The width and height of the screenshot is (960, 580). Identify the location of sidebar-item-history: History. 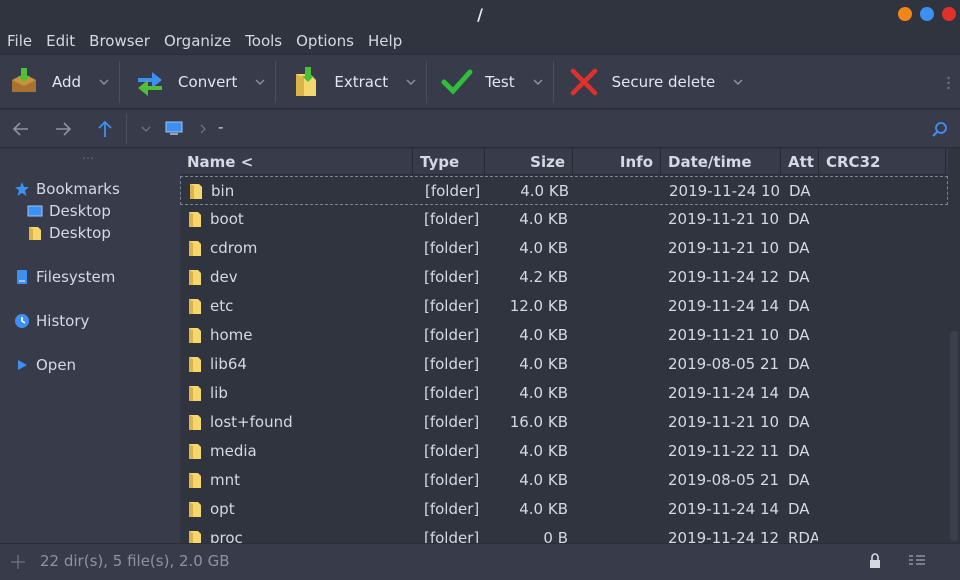
(51, 321).